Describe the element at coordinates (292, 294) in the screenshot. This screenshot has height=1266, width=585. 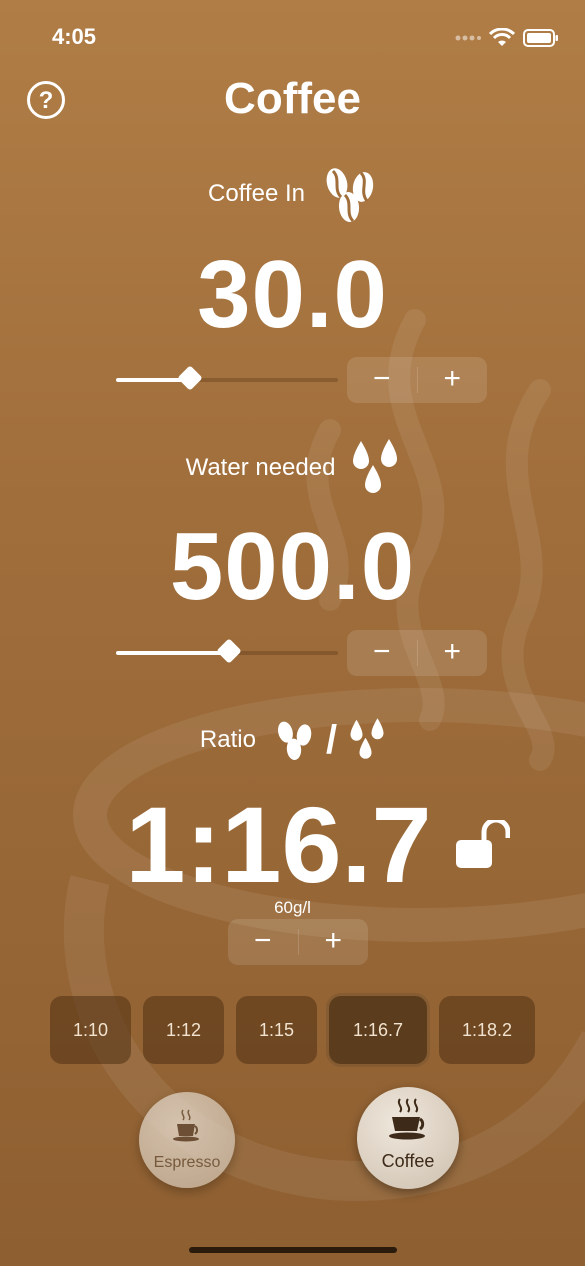
I see `coffee-in-value: 30.0` at that location.